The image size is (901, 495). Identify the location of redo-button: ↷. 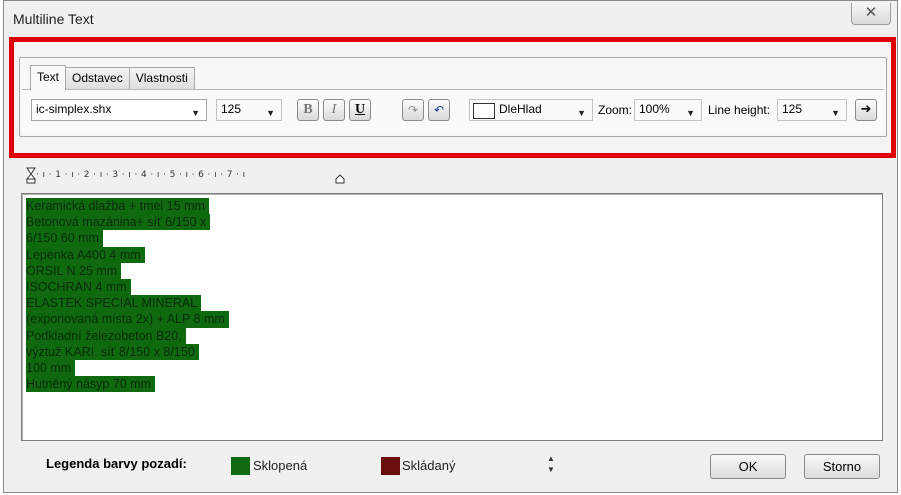
(413, 110).